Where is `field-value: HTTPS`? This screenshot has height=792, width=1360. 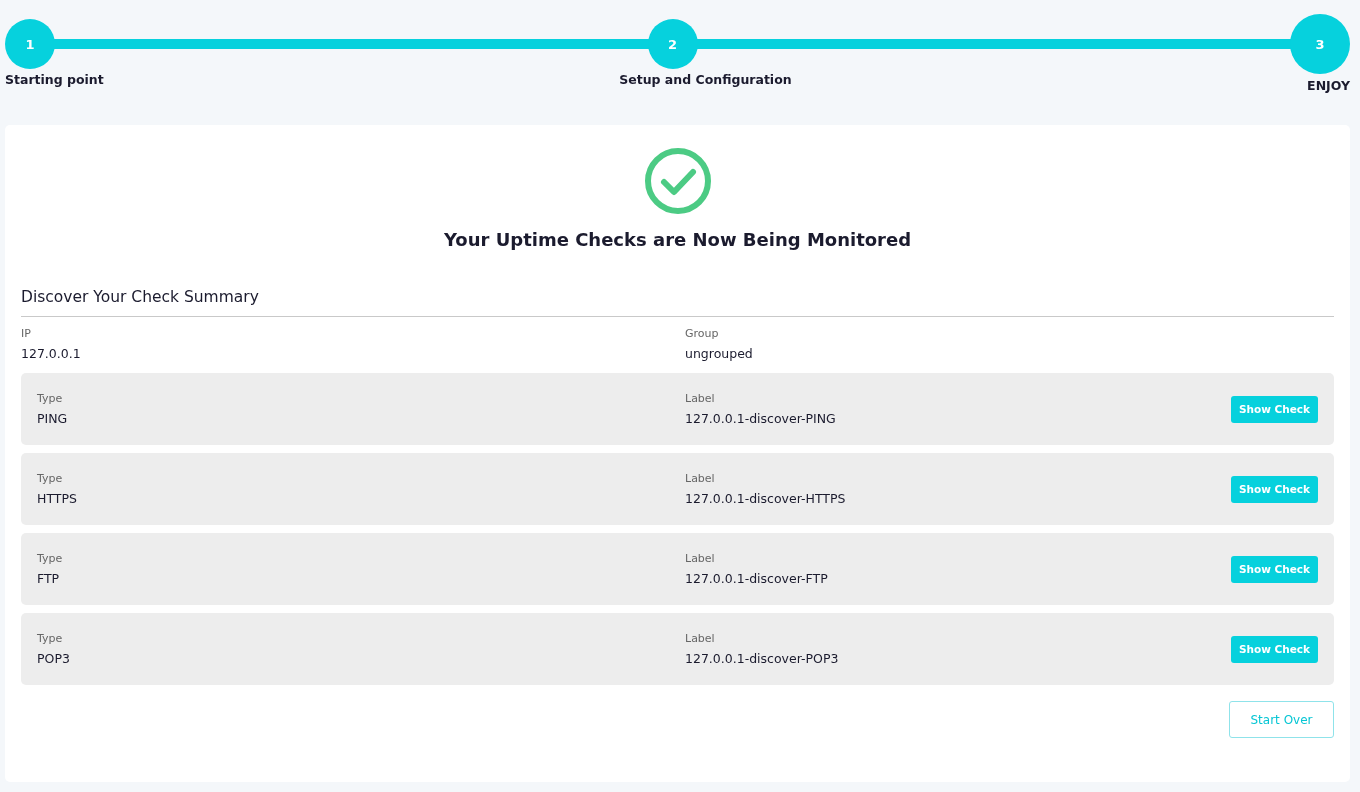
field-value: HTTPS is located at coordinates (57, 498).